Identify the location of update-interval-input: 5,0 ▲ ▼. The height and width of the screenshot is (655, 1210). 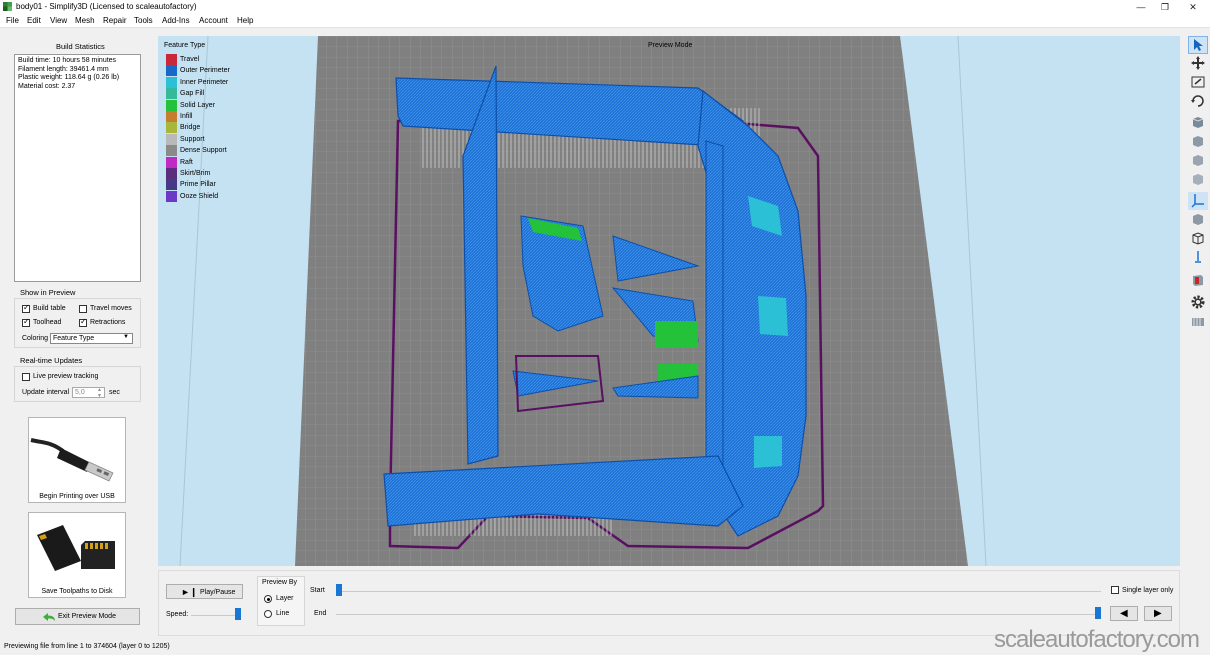
(88, 393).